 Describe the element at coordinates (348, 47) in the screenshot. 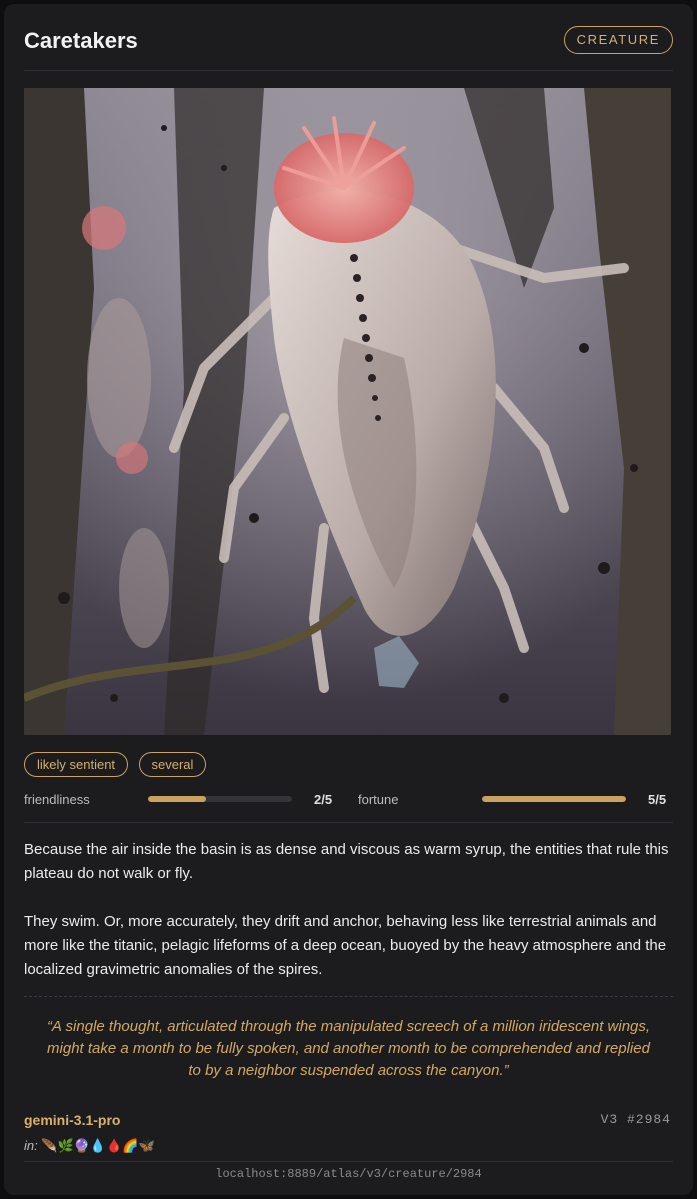

I see `card-header: Caretakers CREATURE` at that location.